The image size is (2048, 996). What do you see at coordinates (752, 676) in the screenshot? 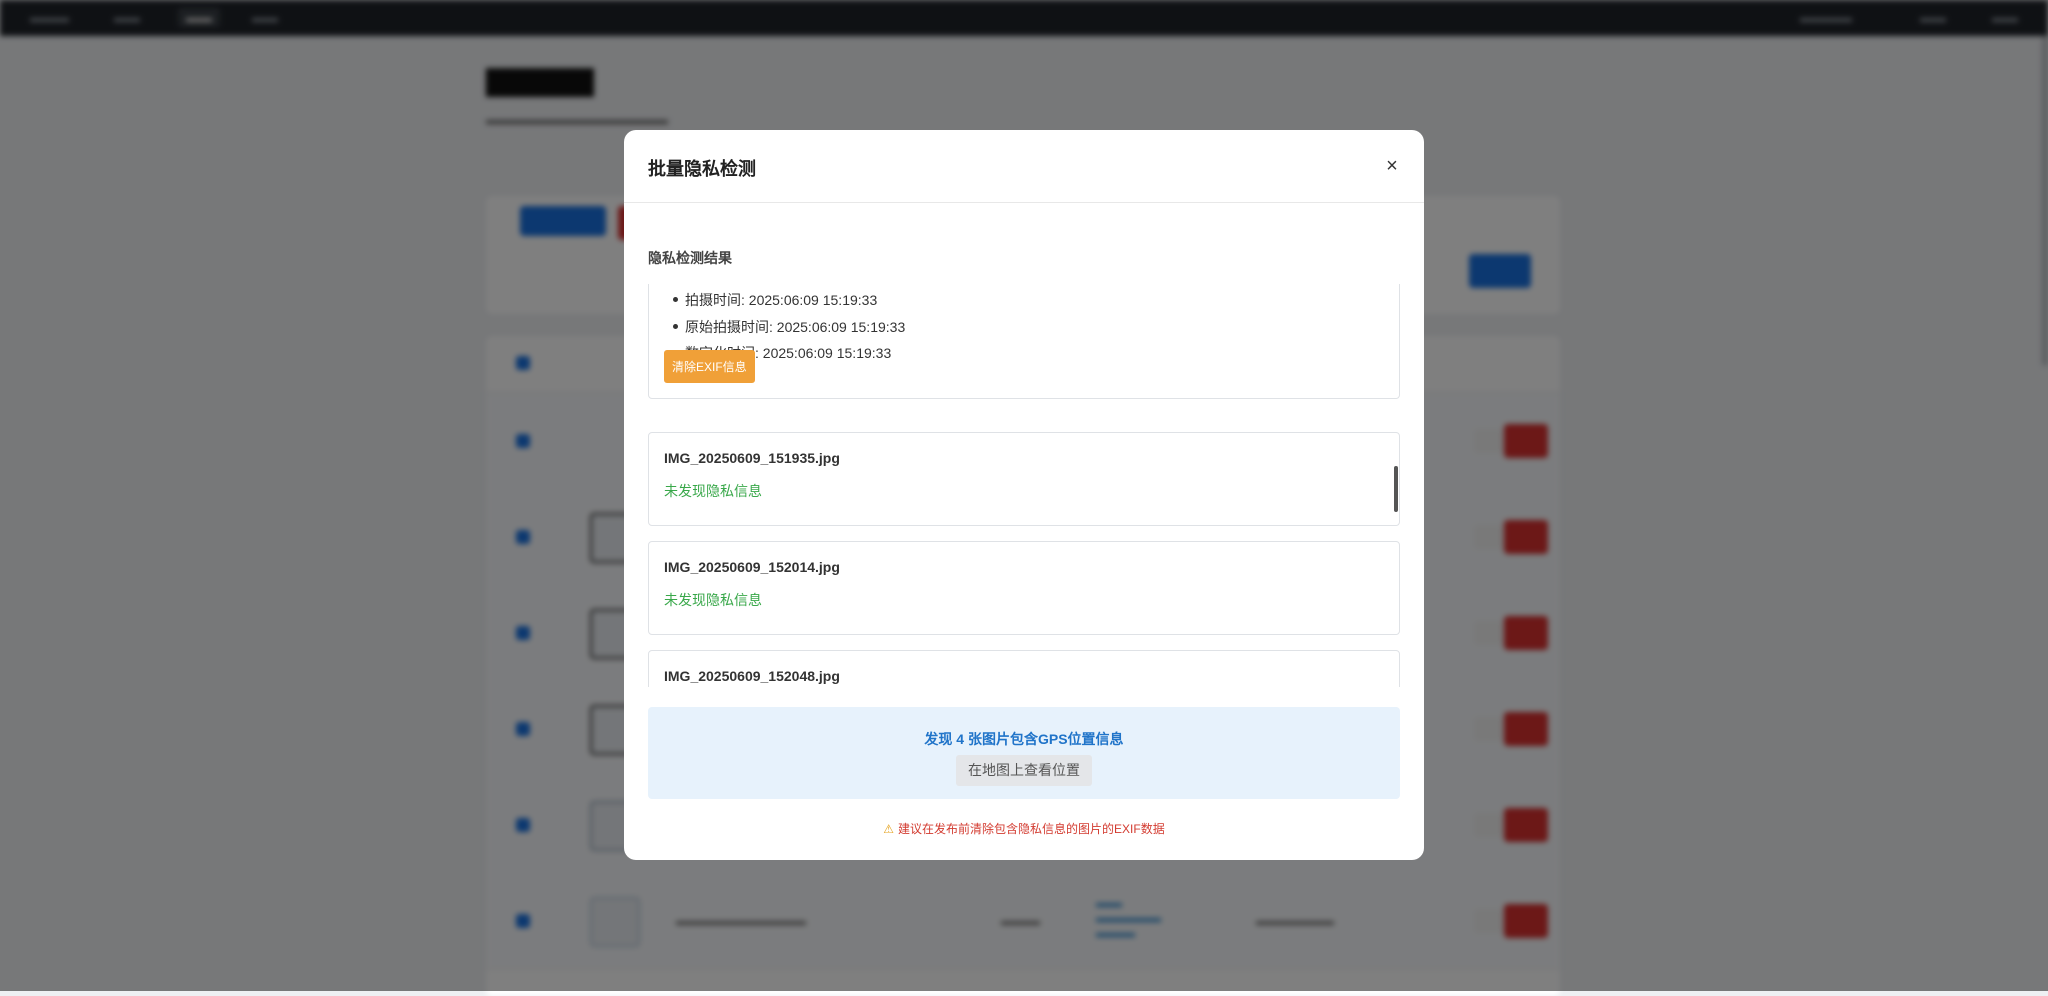
I see `result-filename: IMG_20250609_152048.jpg` at bounding box center [752, 676].